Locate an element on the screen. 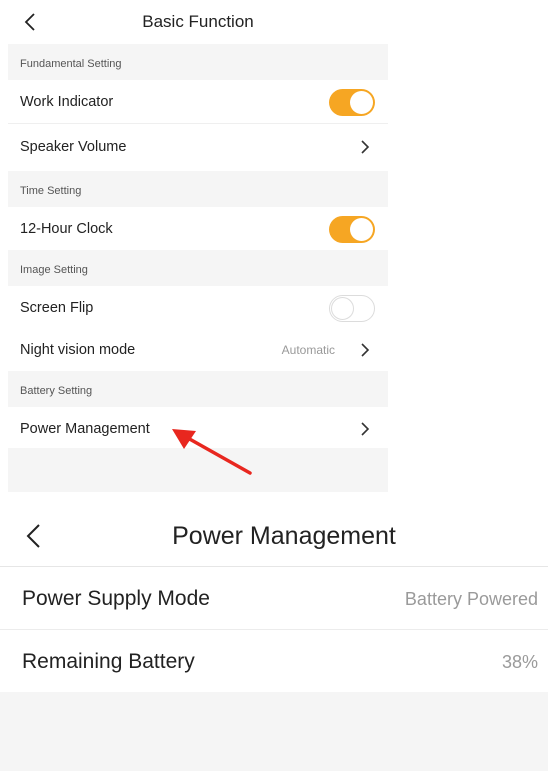 This screenshot has height=771, width=548. header: Power Management is located at coordinates (274, 533).